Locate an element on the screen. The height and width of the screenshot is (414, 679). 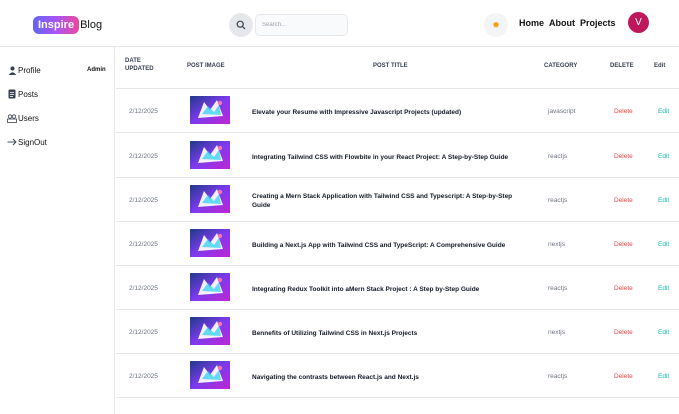
top-header: Inspire Blog ✹ Home About Projects V is located at coordinates (339, 23).